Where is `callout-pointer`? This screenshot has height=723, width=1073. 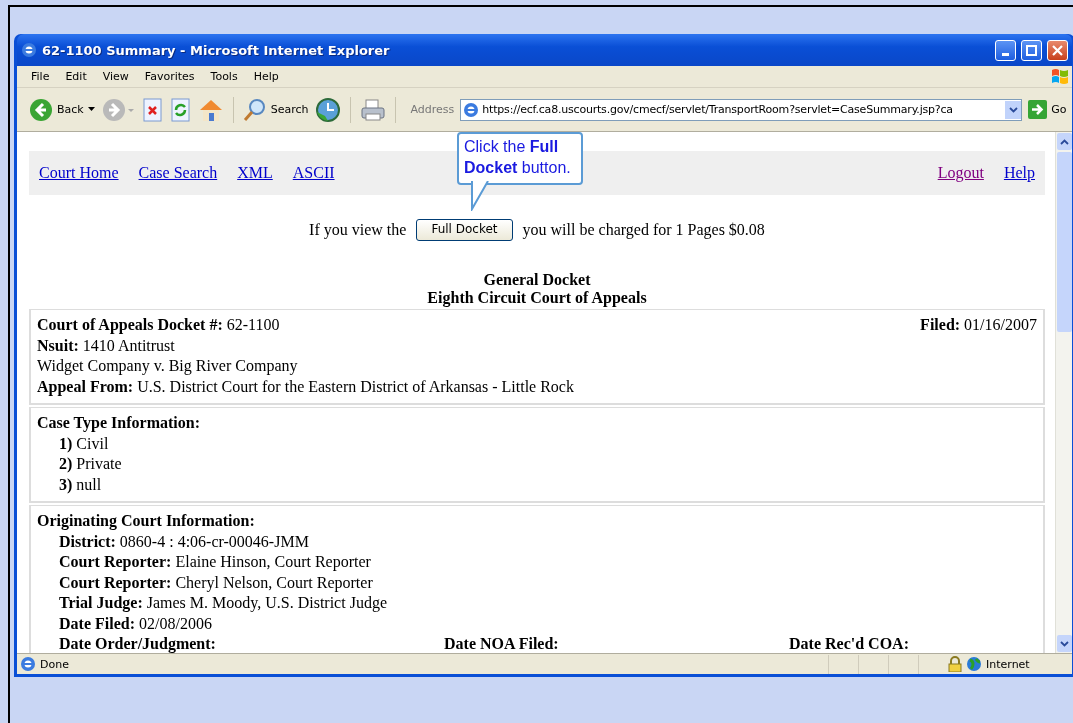 callout-pointer is located at coordinates (481, 196).